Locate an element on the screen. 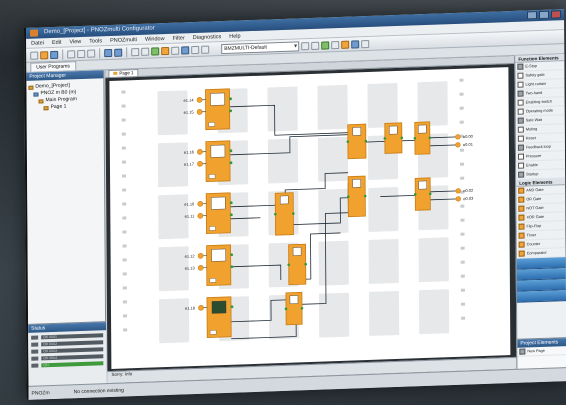 This screenshot has height=405, width=566. info-icon is located at coordinates (355, 44).